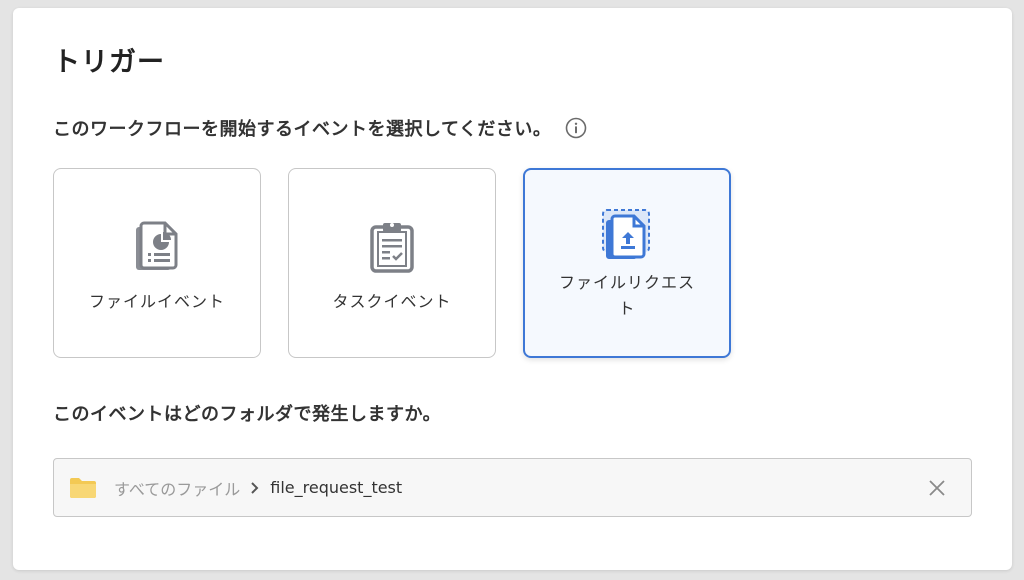  What do you see at coordinates (247, 414) in the screenshot?
I see `folder-question: このイベントはどのフォルダで発生しますか。` at bounding box center [247, 414].